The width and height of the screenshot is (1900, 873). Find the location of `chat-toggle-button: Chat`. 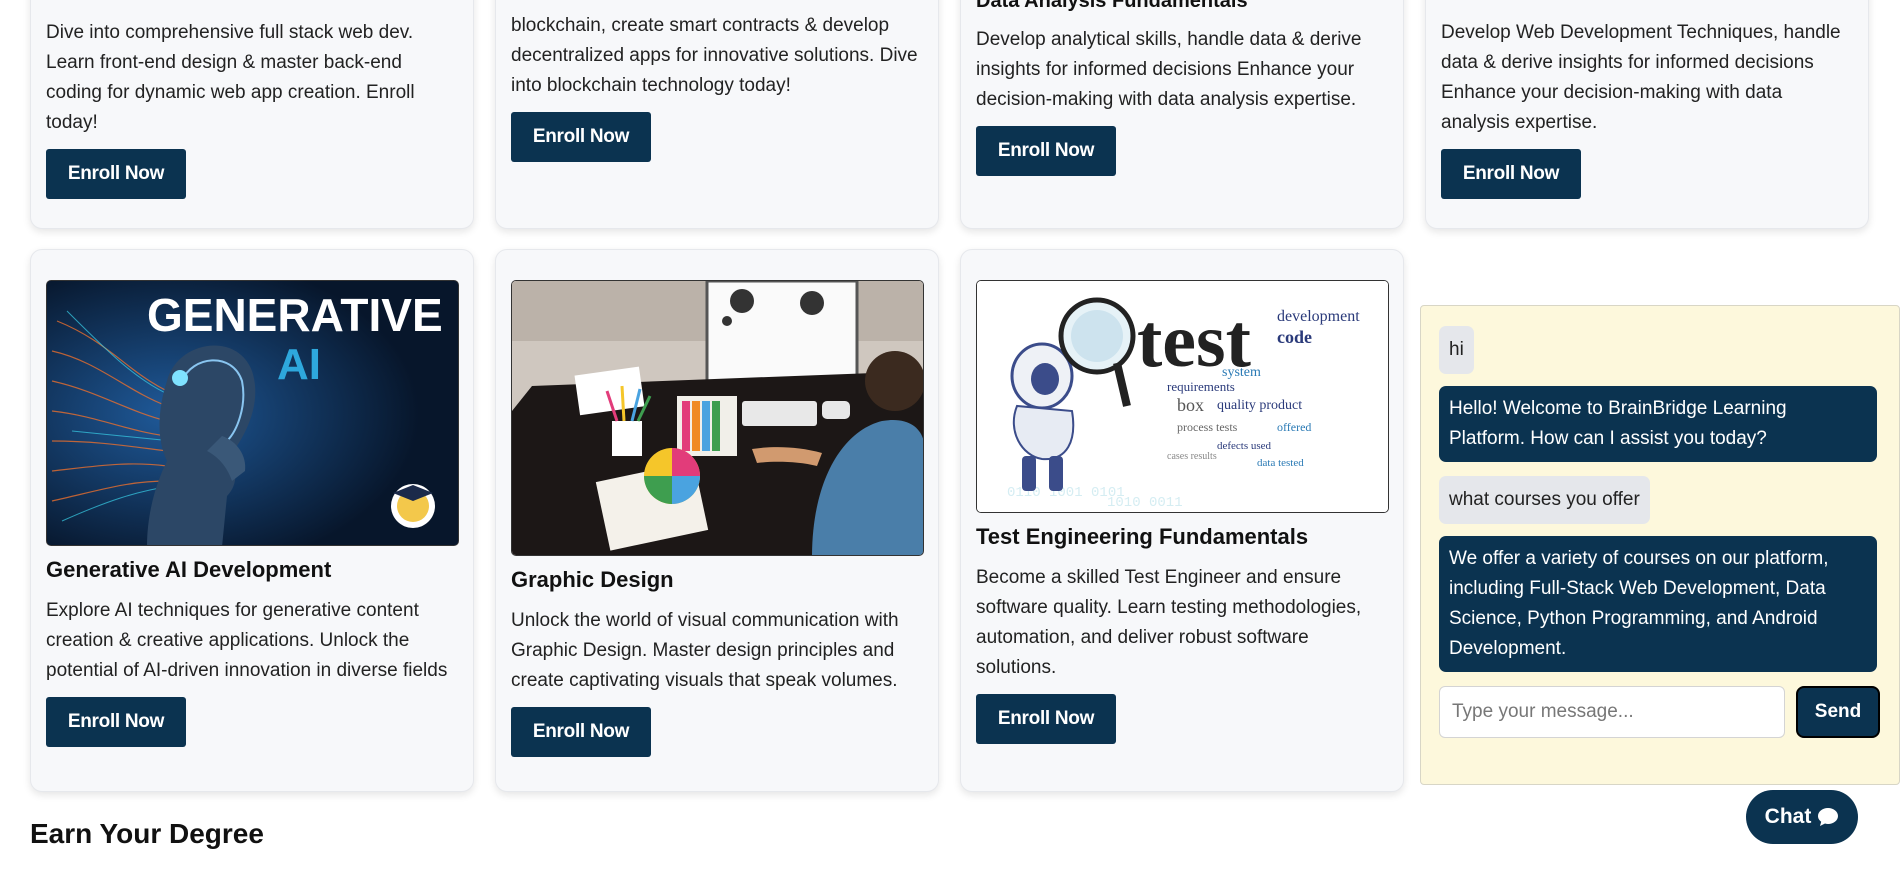

chat-toggle-button: Chat is located at coordinates (1802, 817).